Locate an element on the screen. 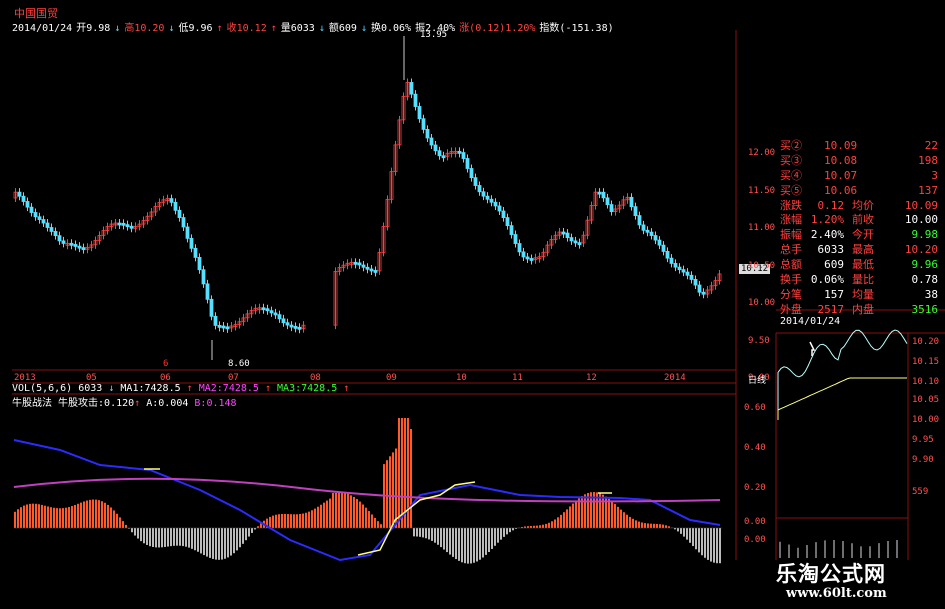  bid-price: 10.07 is located at coordinates (841, 175).